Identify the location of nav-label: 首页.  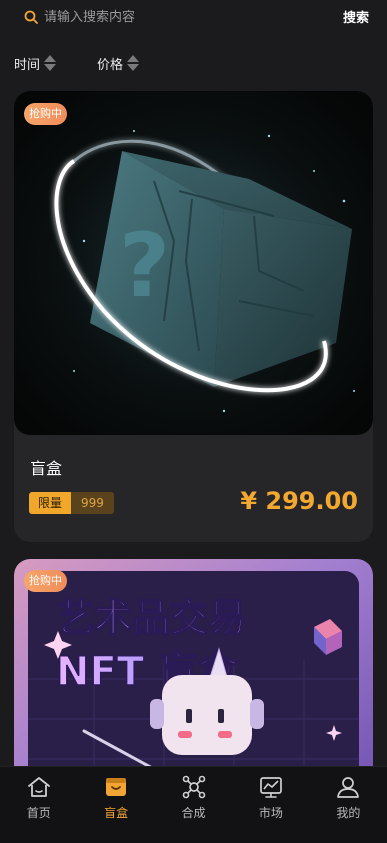
(38, 813).